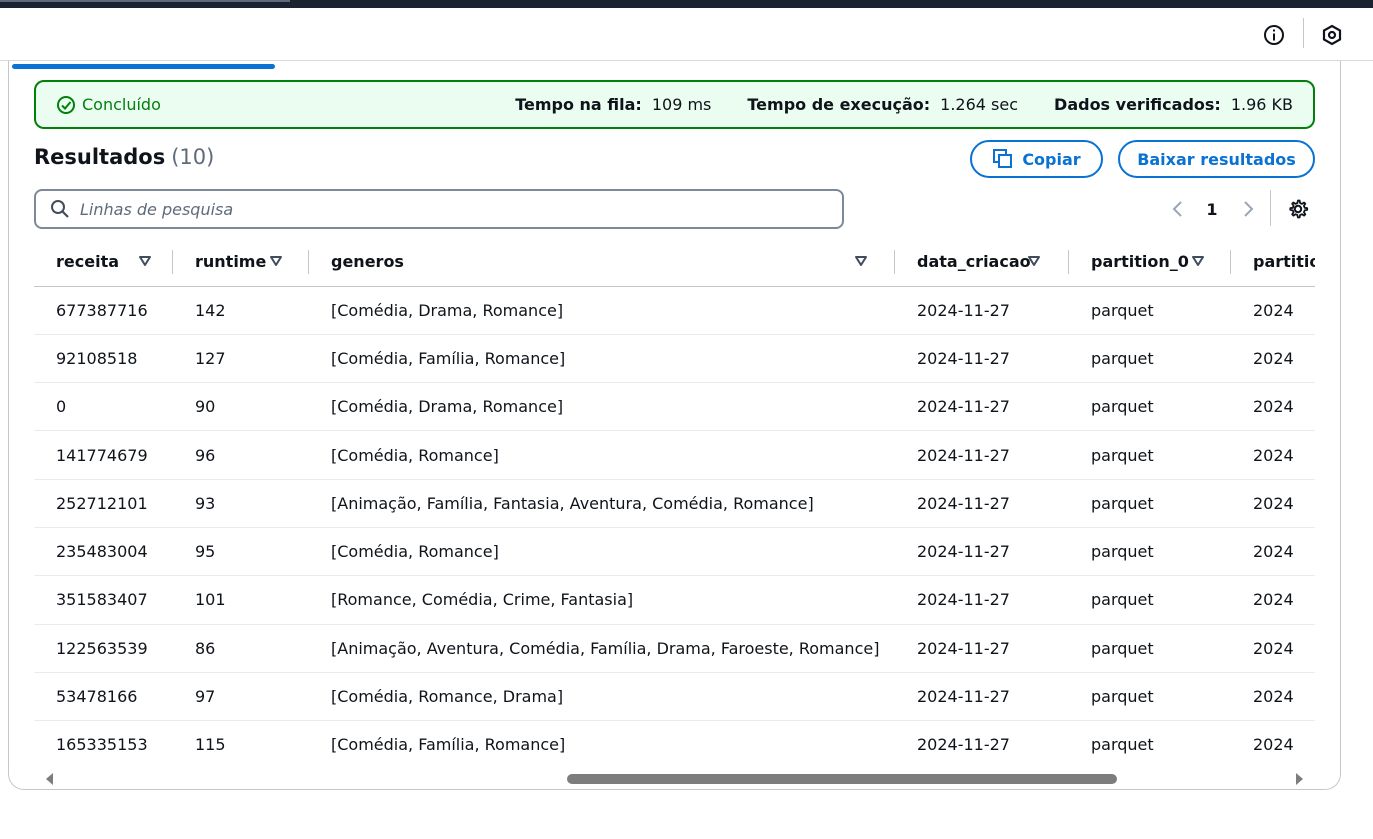 Image resolution: width=1373 pixels, height=839 pixels. I want to click on check-circle-icon, so click(66, 104).